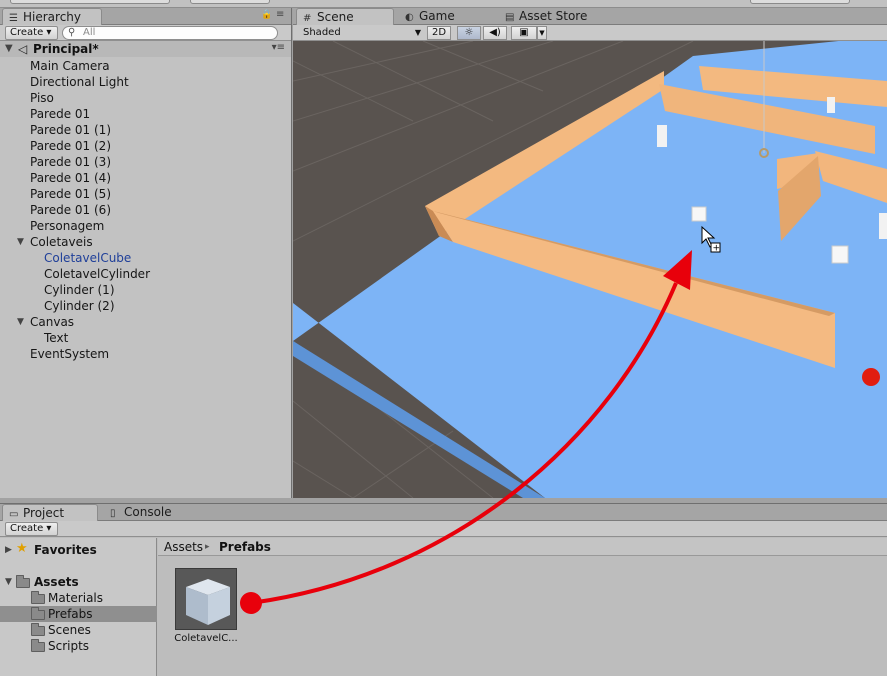 The height and width of the screenshot is (676, 887). Describe the element at coordinates (322, 32) in the screenshot. I see `shading-mode-value: Shaded` at that location.